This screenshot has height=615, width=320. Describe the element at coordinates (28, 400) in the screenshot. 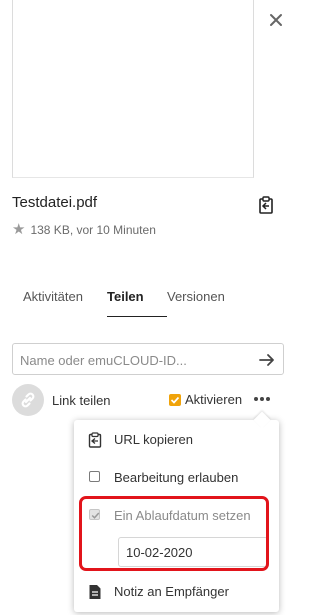

I see `link-icon` at that location.